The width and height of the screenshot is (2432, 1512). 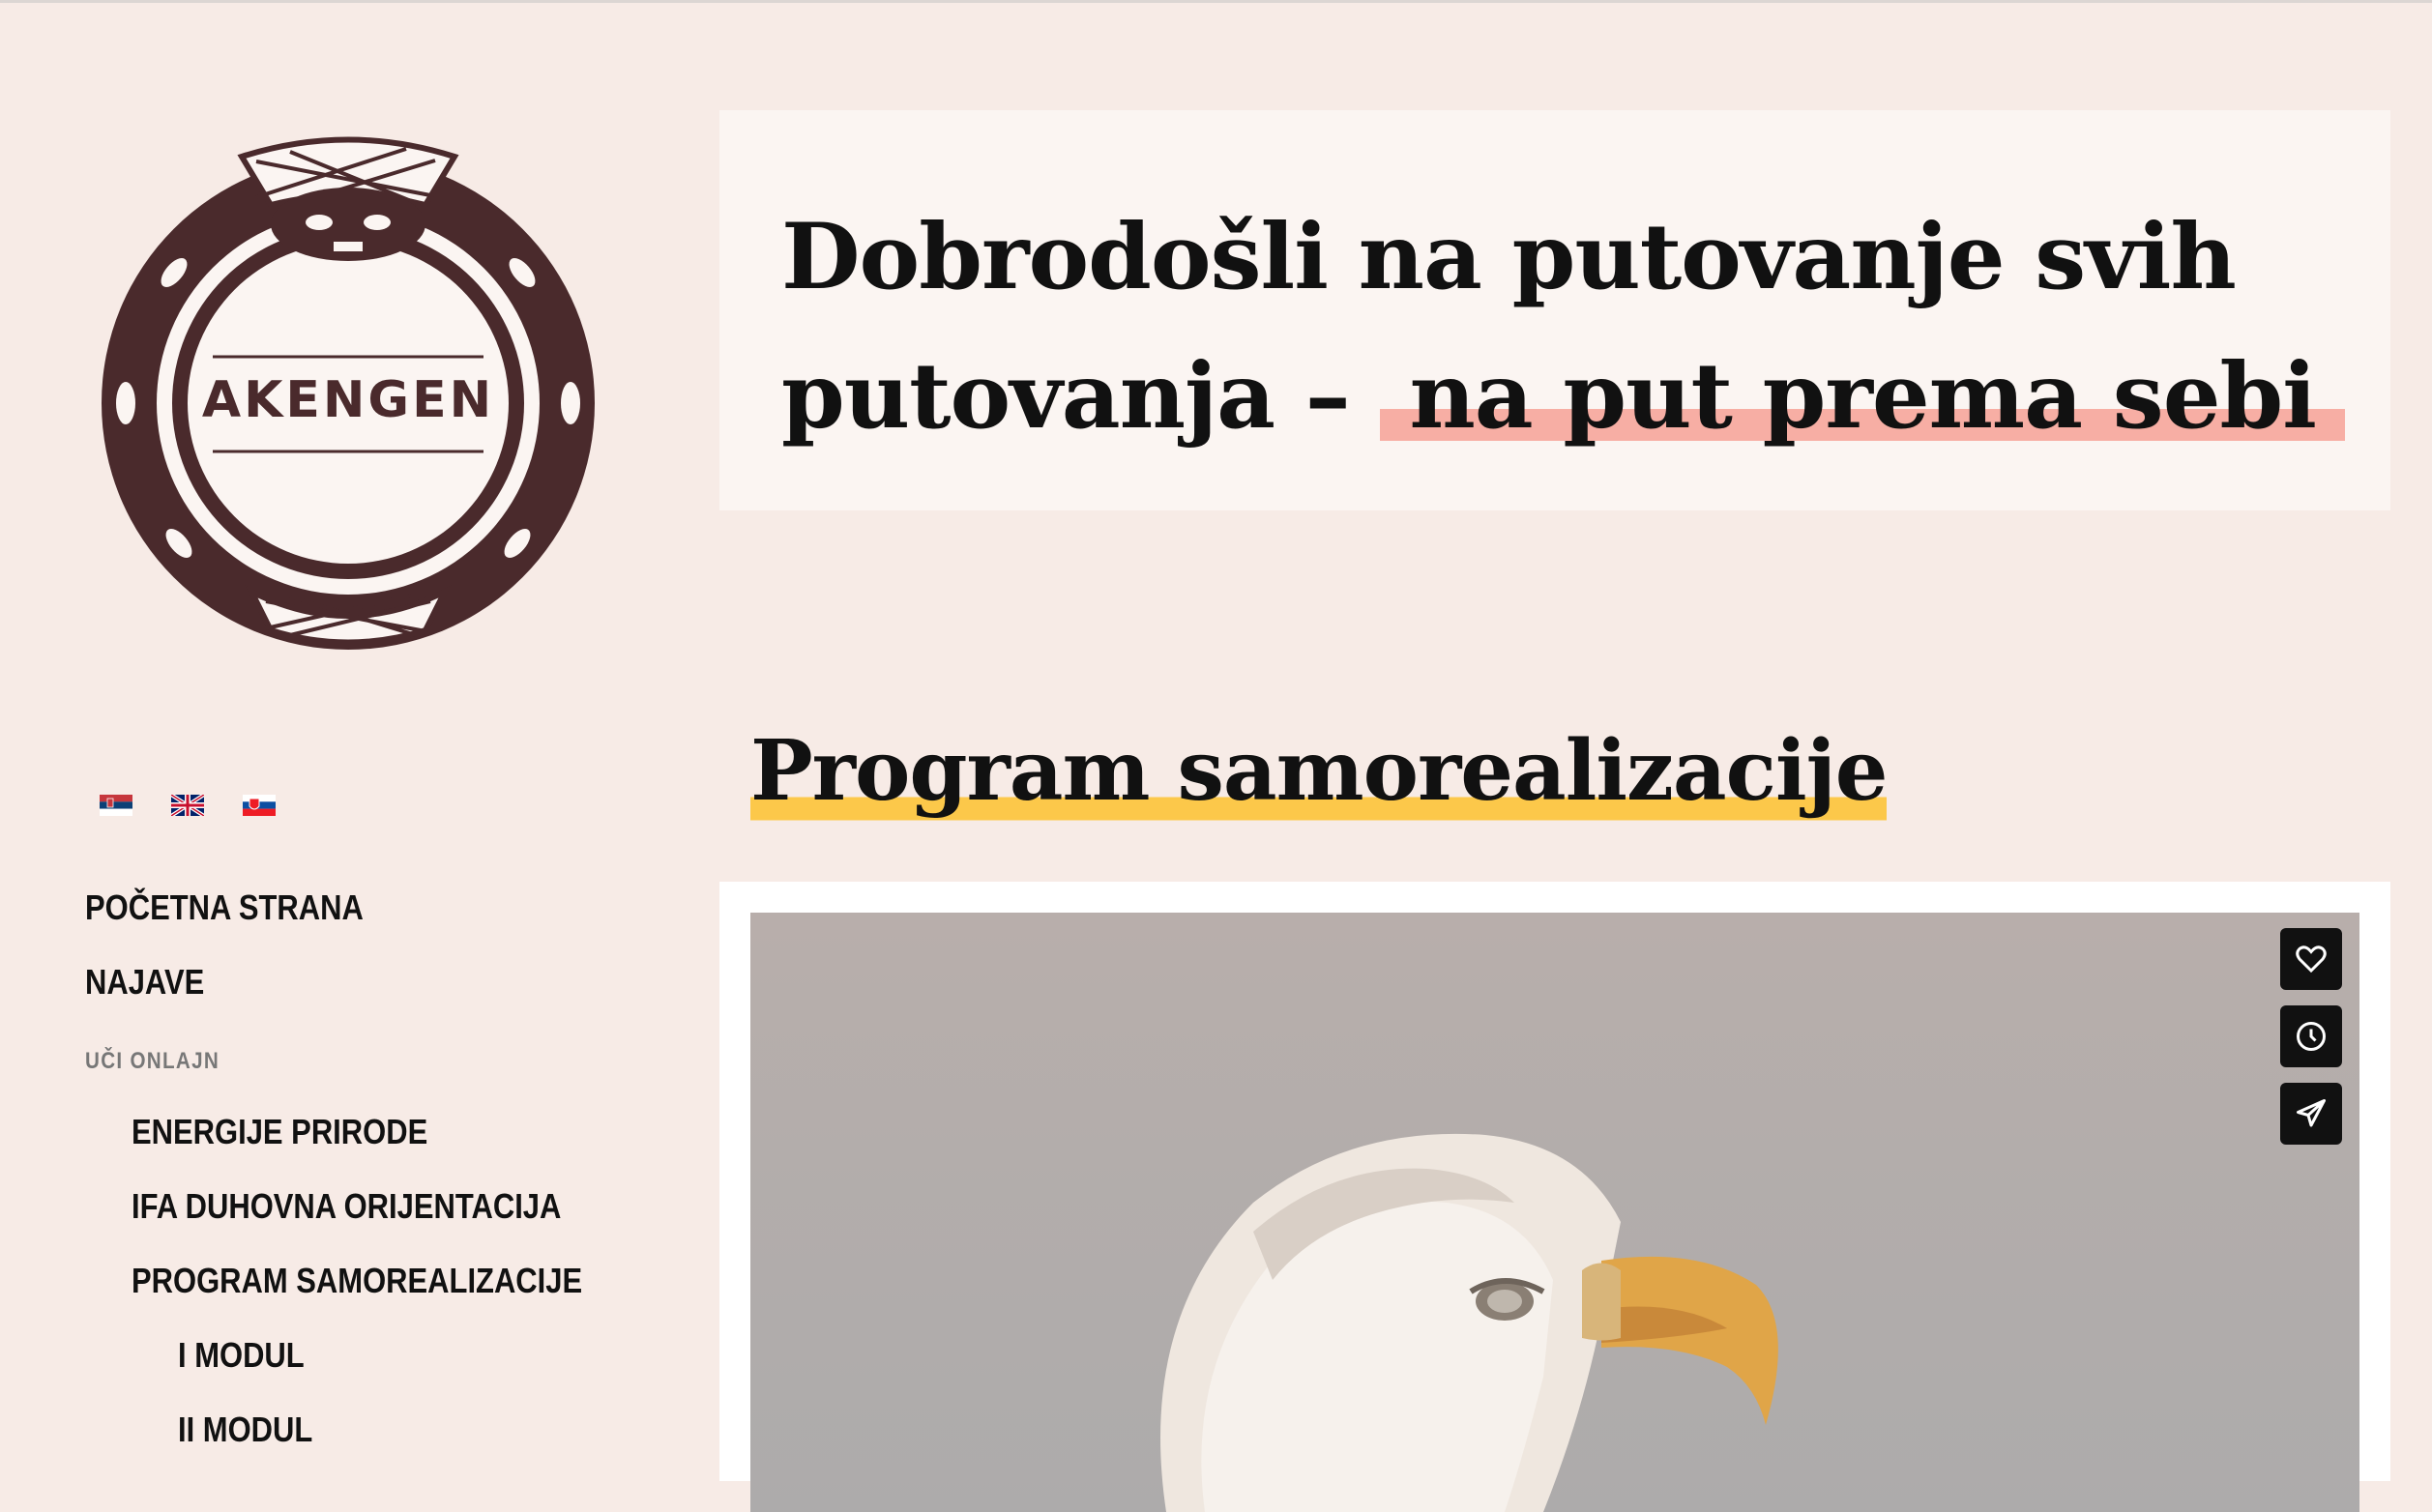 I want to click on share-button, so click(x=2311, y=1114).